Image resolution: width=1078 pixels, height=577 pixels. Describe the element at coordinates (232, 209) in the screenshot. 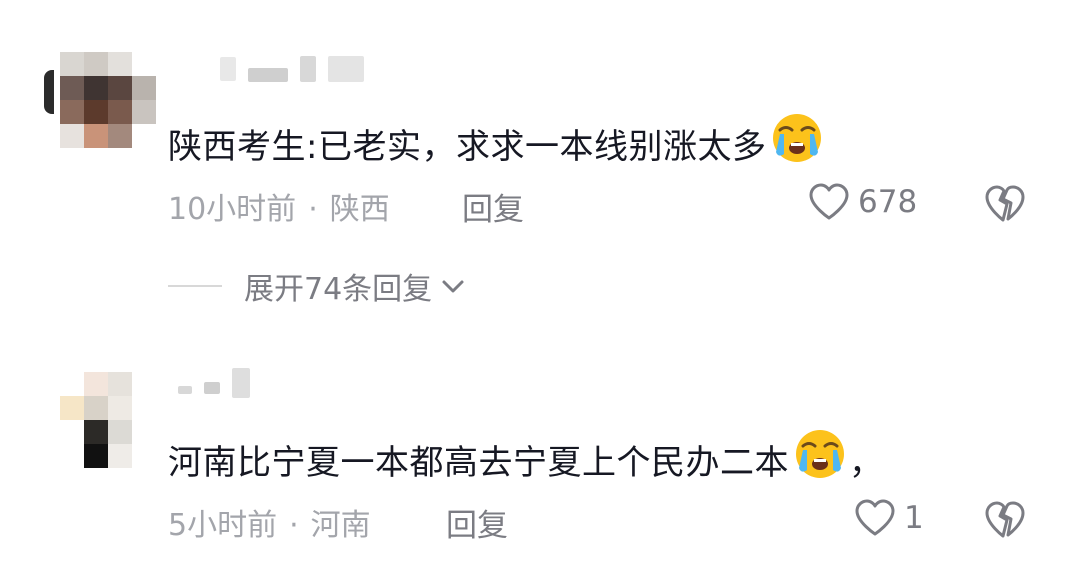

I see `comment-time: 10小时前` at that location.